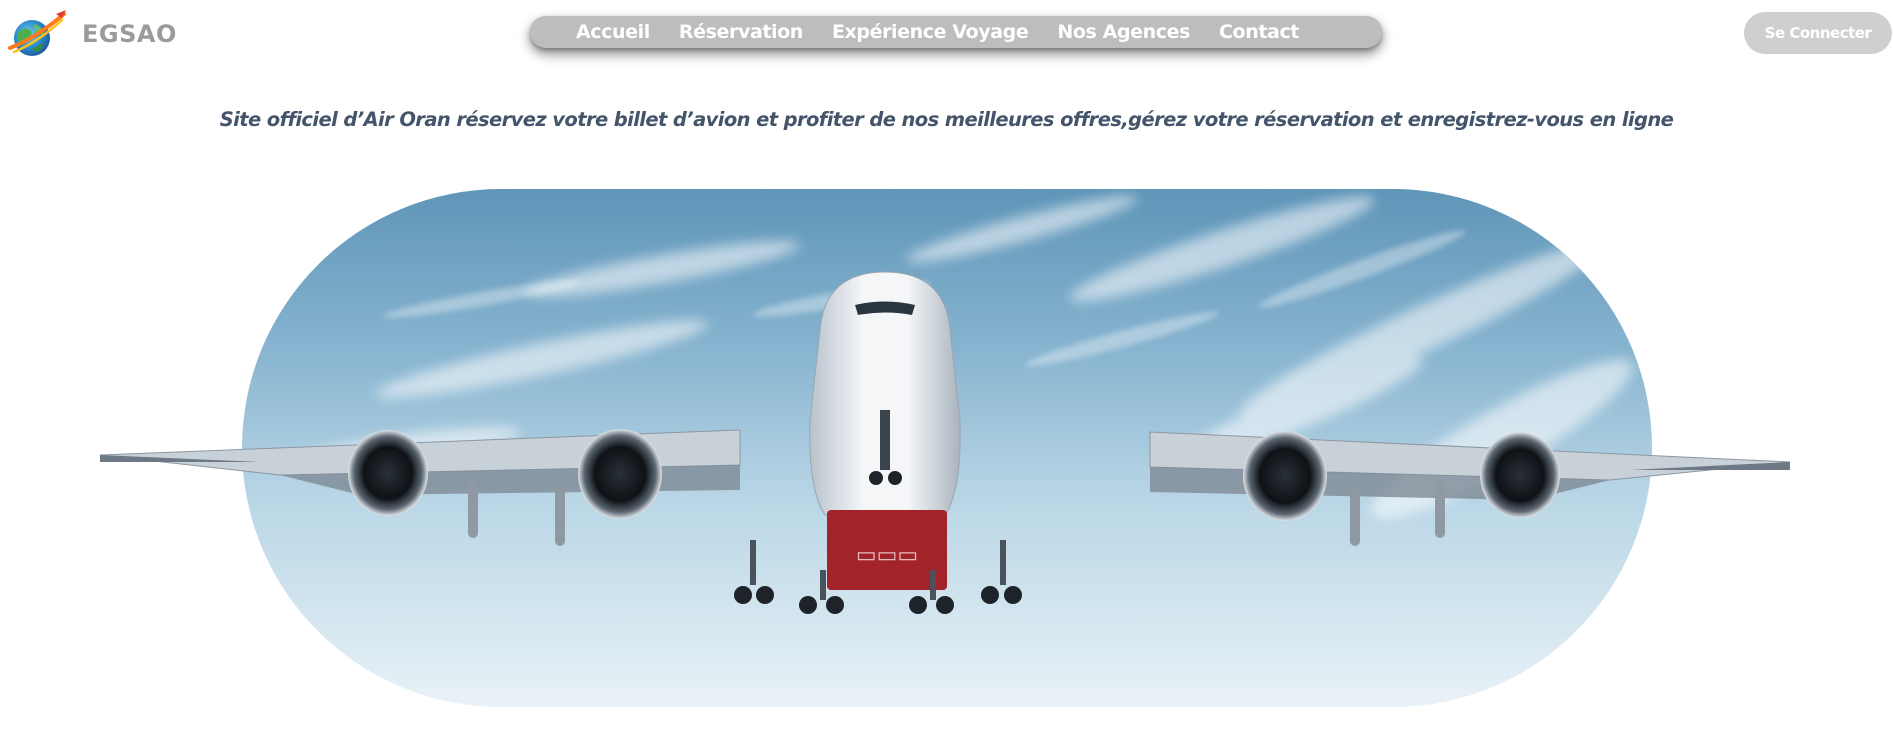 The width and height of the screenshot is (1893, 753). What do you see at coordinates (613, 32) in the screenshot?
I see `nav-item-accueil: Accueil` at bounding box center [613, 32].